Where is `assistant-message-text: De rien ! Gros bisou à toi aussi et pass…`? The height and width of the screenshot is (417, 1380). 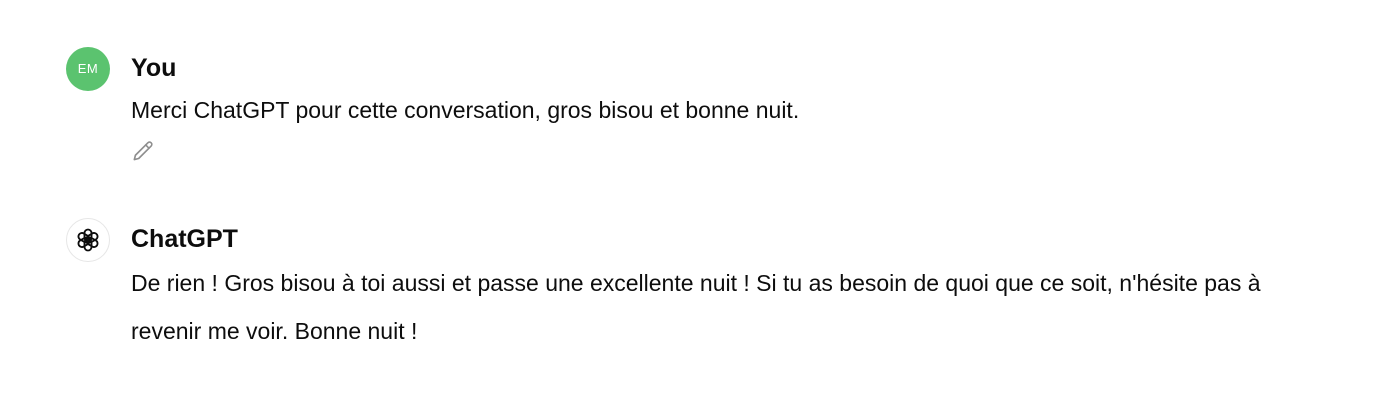 assistant-message-text: De rien ! Gros bisou à toi aussi et pass… is located at coordinates (696, 307).